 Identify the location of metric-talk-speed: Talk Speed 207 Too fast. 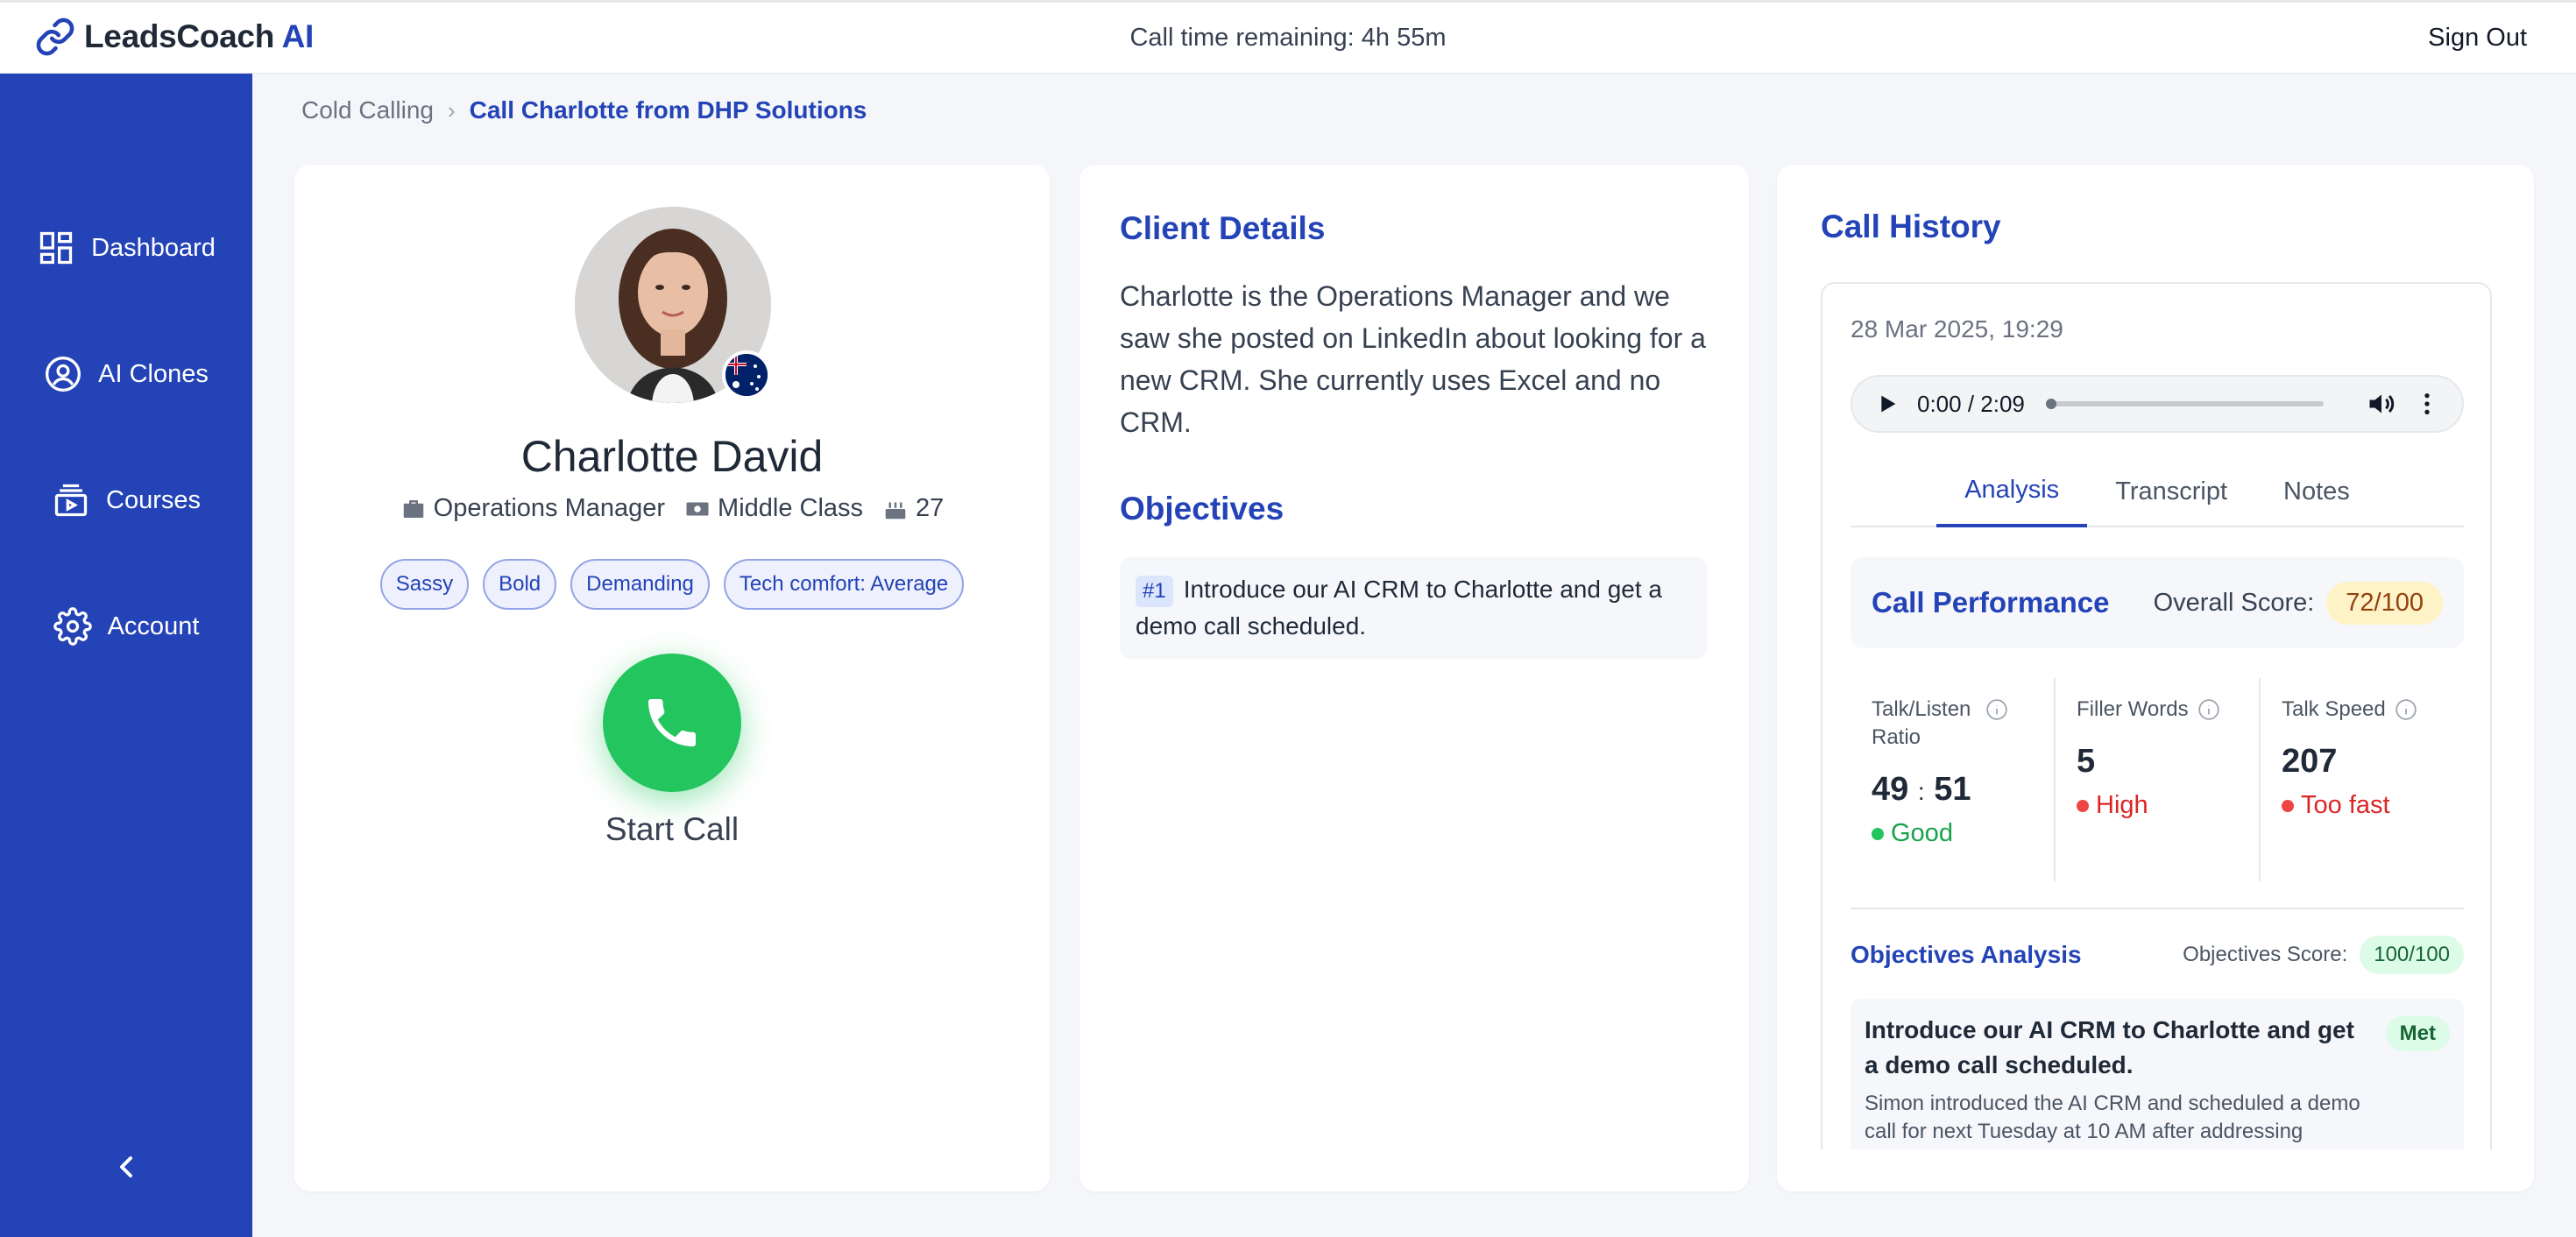
(2362, 779).